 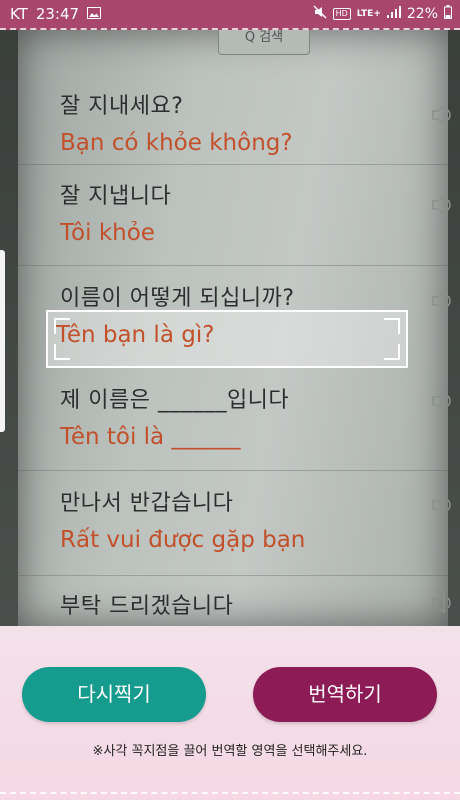 I want to click on battery-icon, so click(x=448, y=14).